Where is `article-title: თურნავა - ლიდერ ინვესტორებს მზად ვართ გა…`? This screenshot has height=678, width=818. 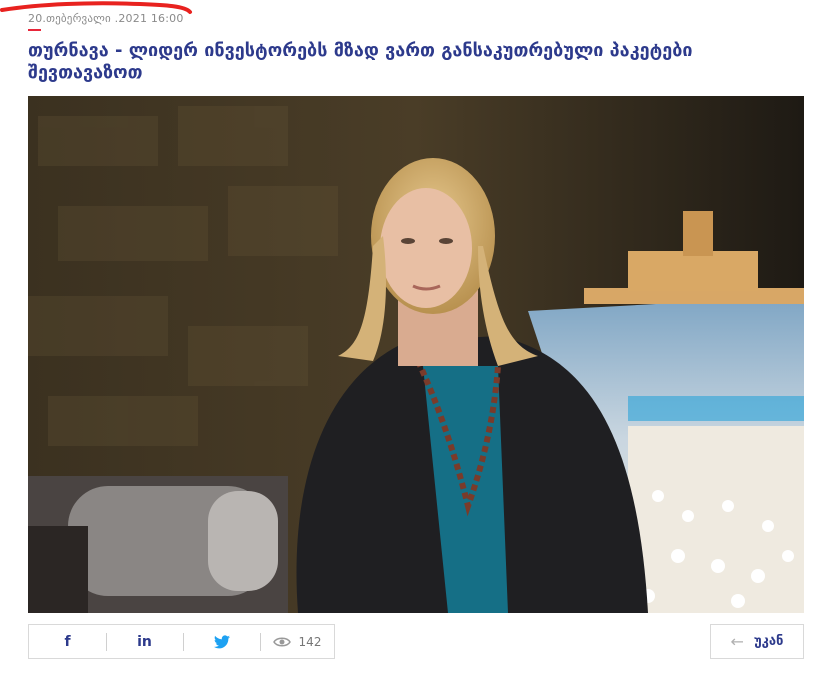
article-title: თურნავა - ლიდერ ინვესტორებს მზად ვართ გა… is located at coordinates (360, 61).